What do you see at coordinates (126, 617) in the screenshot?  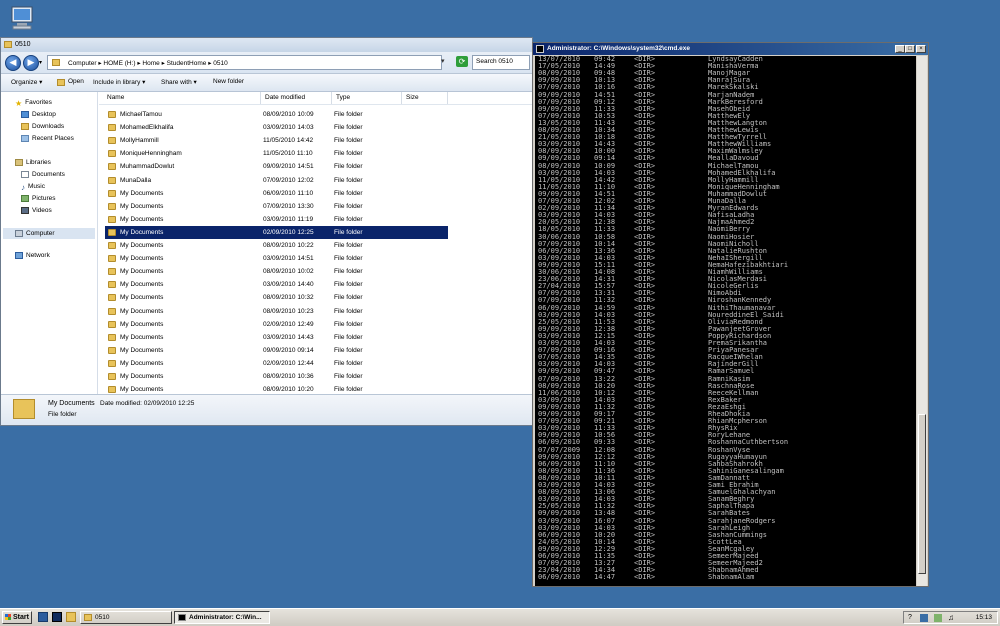 I see `taskbar-item-explorer: 0510` at bounding box center [126, 617].